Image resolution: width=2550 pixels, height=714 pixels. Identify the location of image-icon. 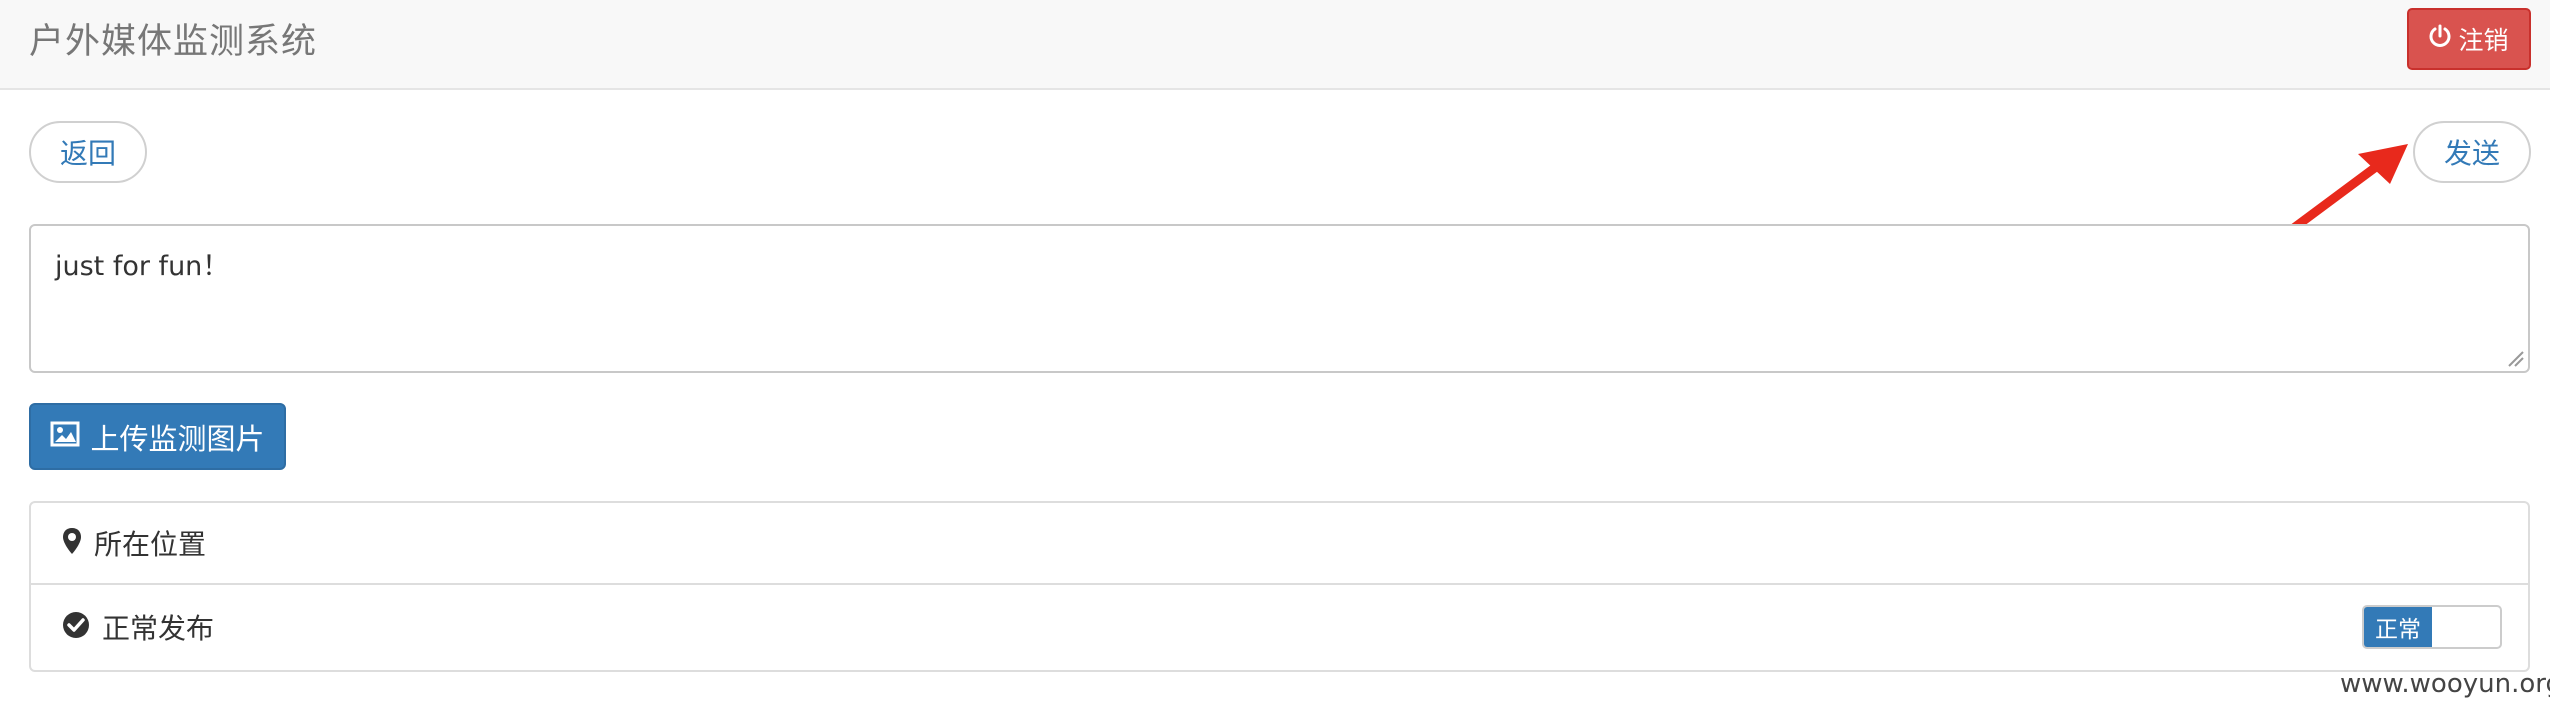
(65, 437).